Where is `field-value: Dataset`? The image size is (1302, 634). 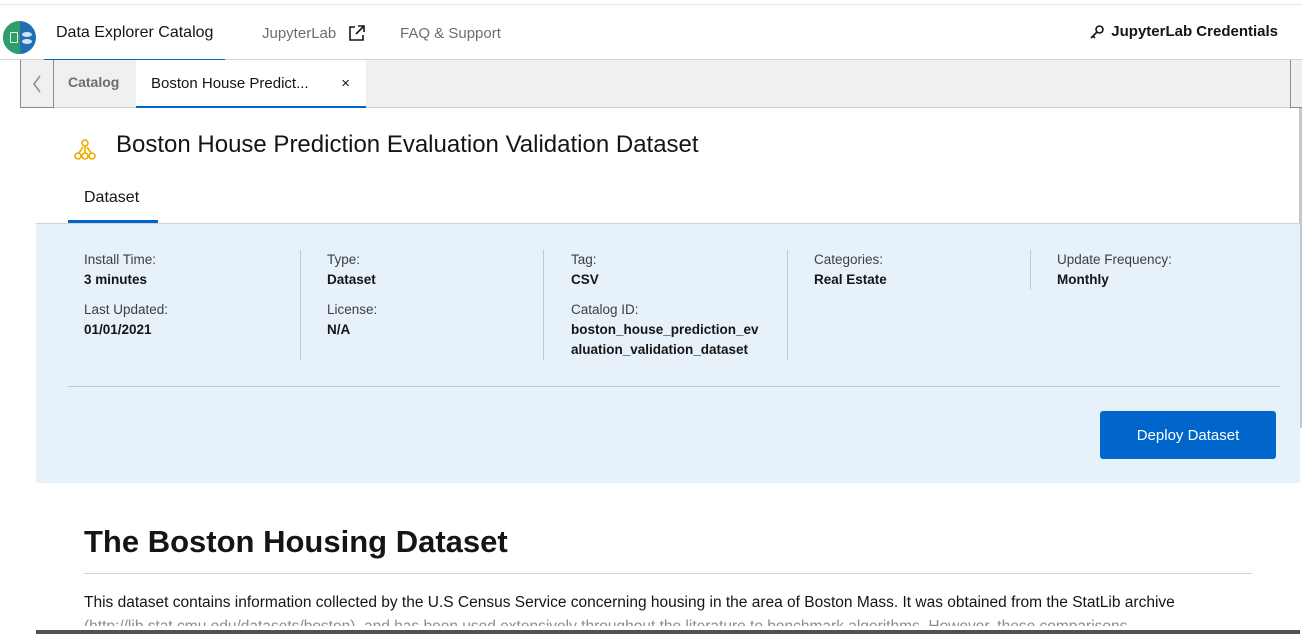 field-value: Dataset is located at coordinates (351, 279).